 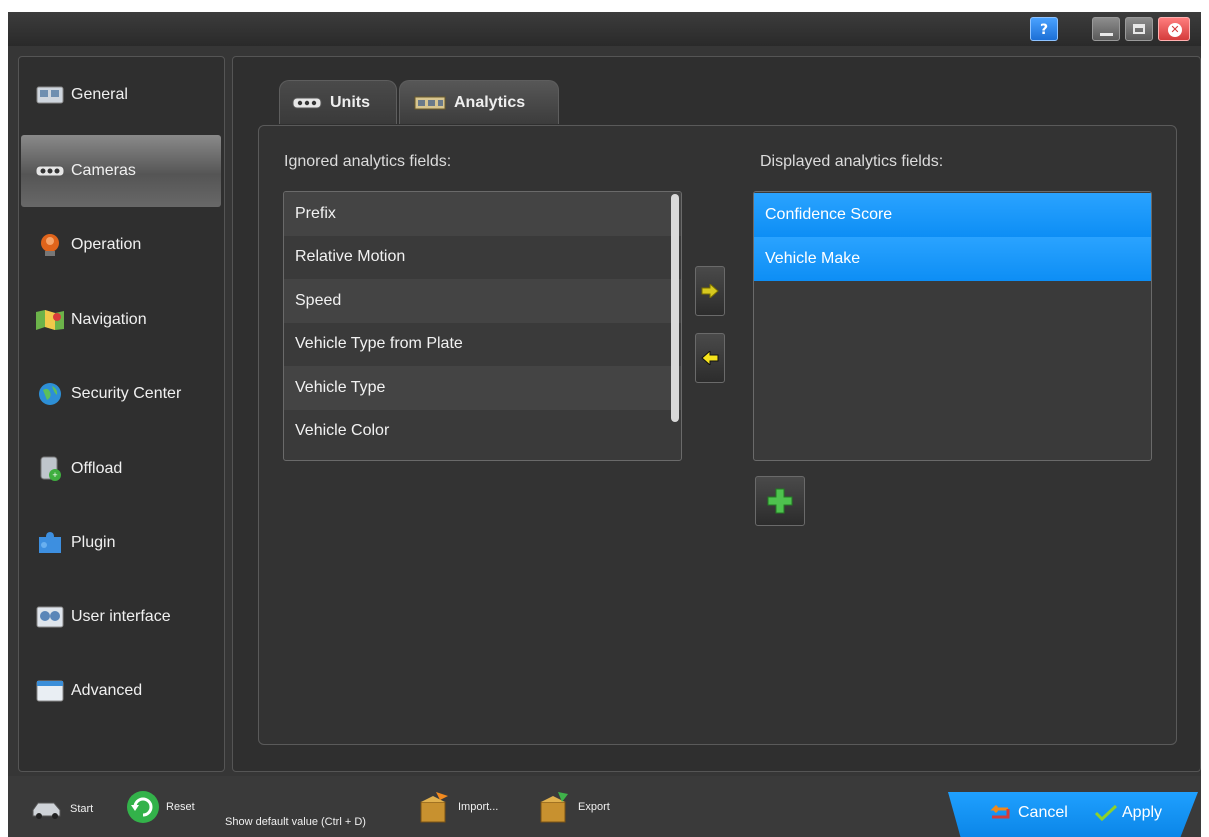 What do you see at coordinates (1000, 813) in the screenshot?
I see `undo-icon` at bounding box center [1000, 813].